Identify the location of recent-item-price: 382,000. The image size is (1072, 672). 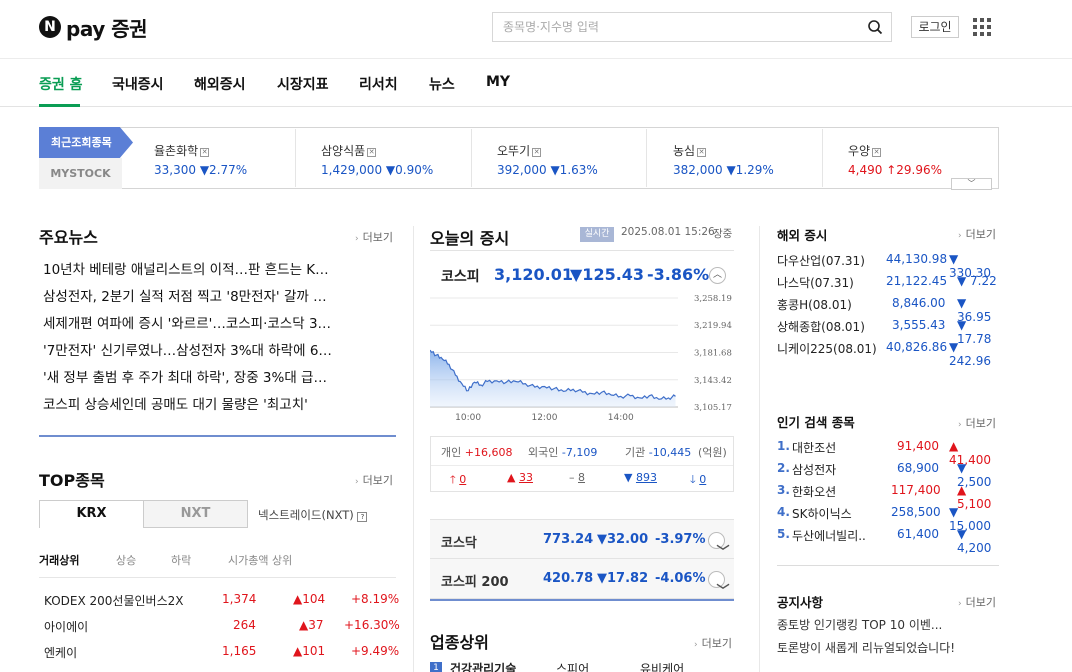
(698, 170).